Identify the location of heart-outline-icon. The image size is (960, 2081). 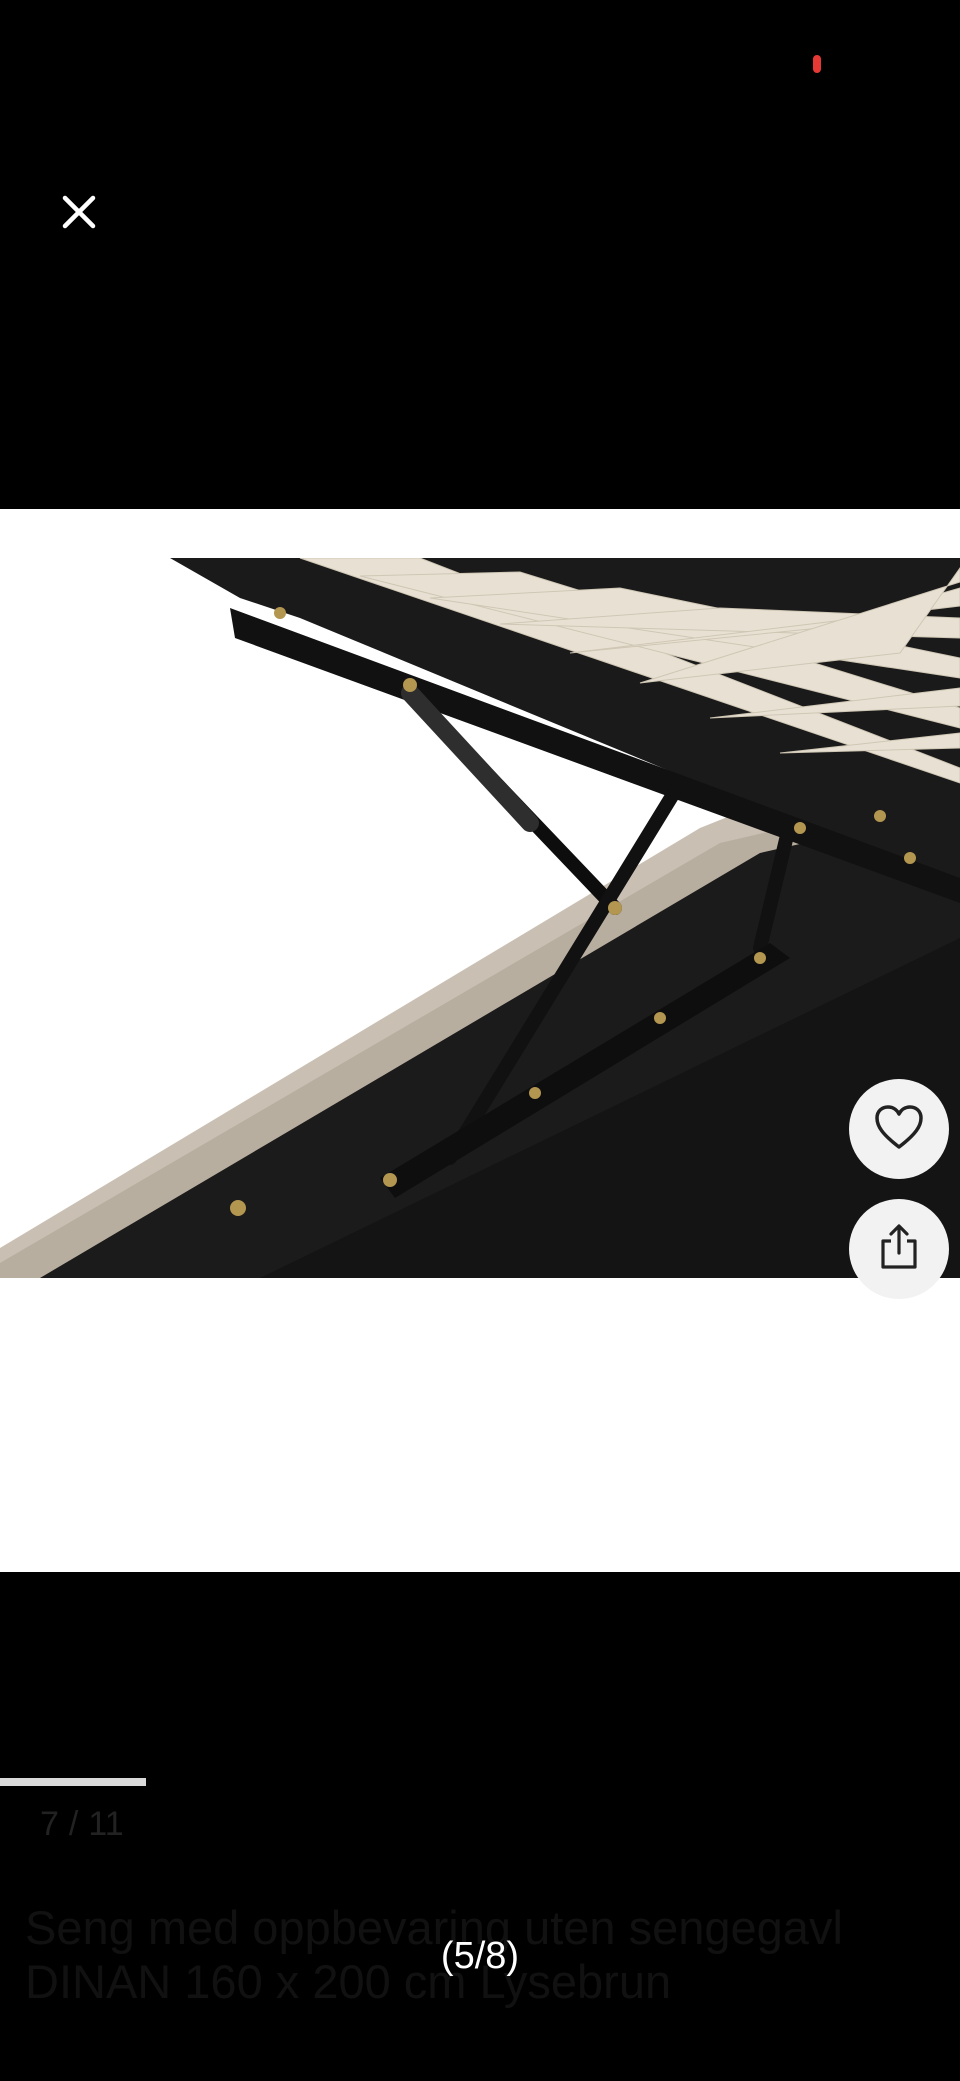
(899, 1129).